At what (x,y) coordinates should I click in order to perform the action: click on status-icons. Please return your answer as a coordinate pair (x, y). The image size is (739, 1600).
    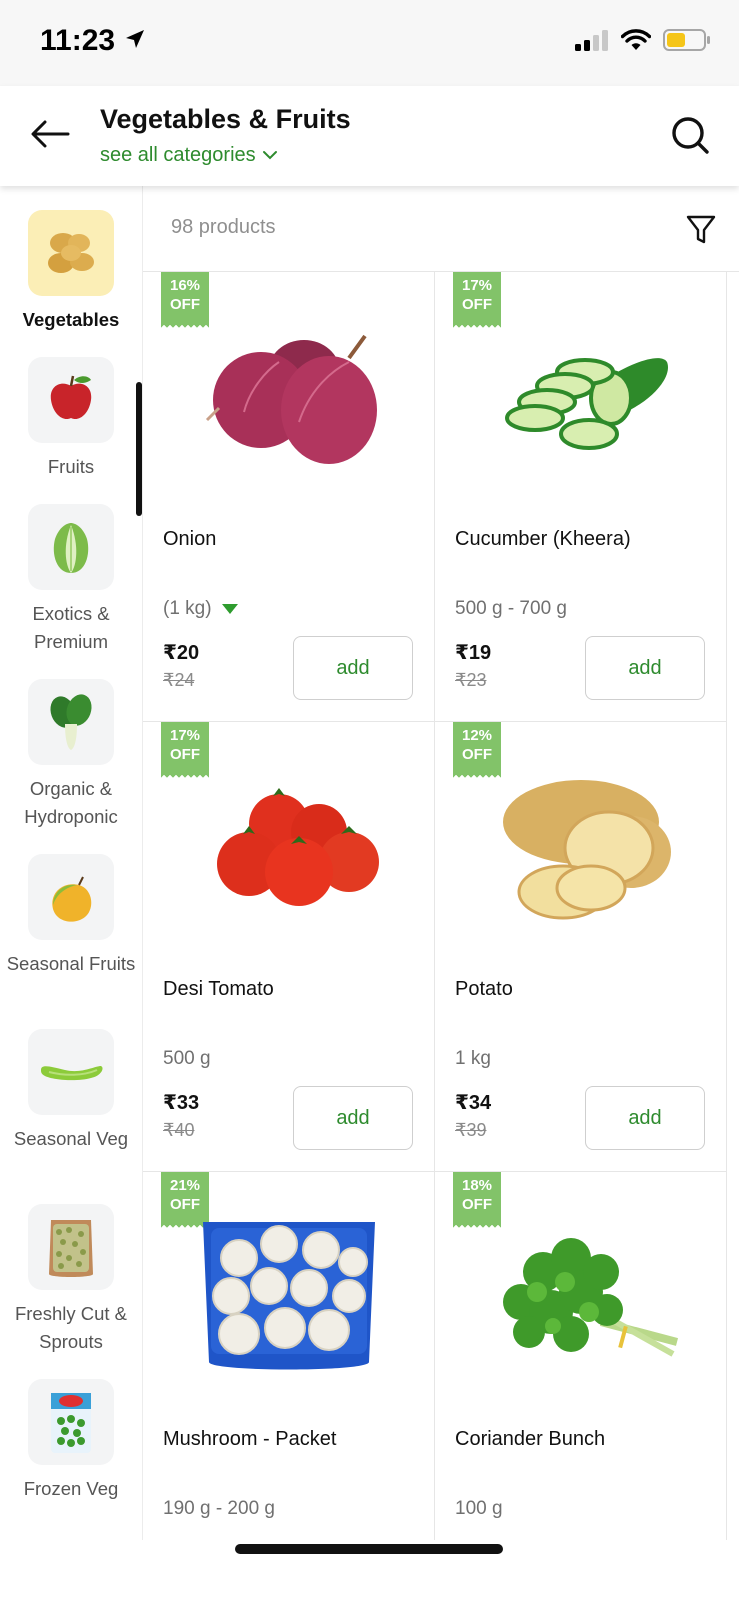
    Looking at the image, I should click on (643, 42).